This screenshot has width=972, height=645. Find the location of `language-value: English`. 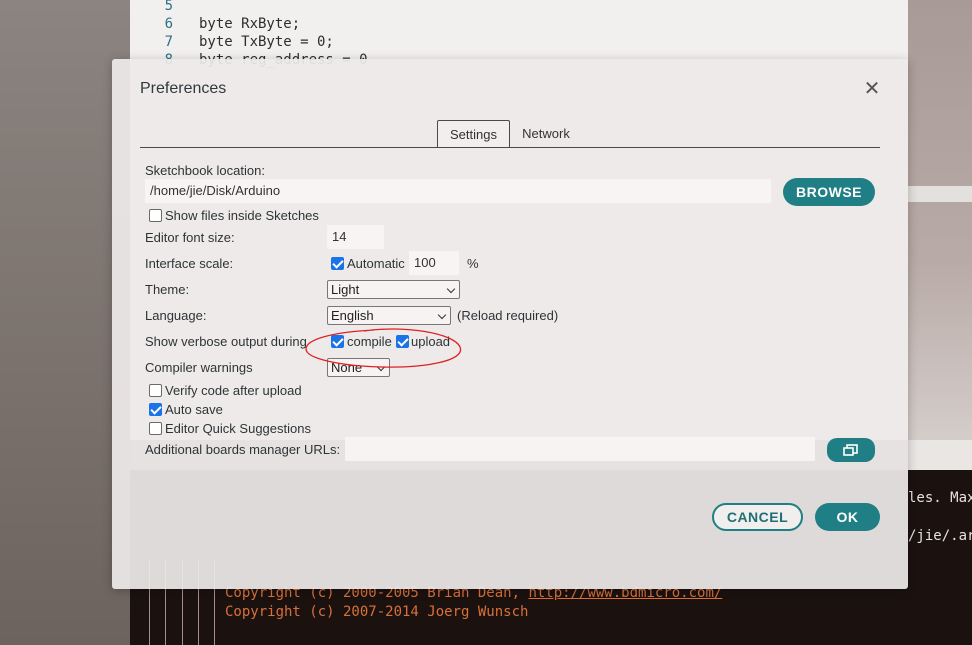

language-value: English is located at coordinates (352, 315).